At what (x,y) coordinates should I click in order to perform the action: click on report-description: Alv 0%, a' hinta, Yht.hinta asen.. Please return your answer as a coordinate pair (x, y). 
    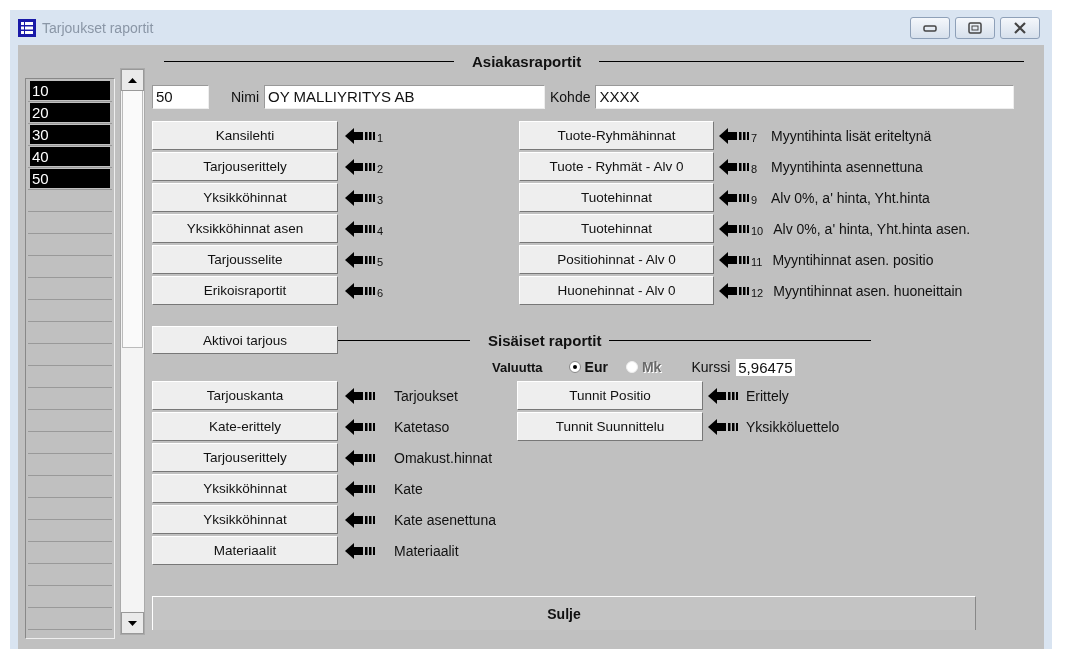
    Looking at the image, I should click on (871, 228).